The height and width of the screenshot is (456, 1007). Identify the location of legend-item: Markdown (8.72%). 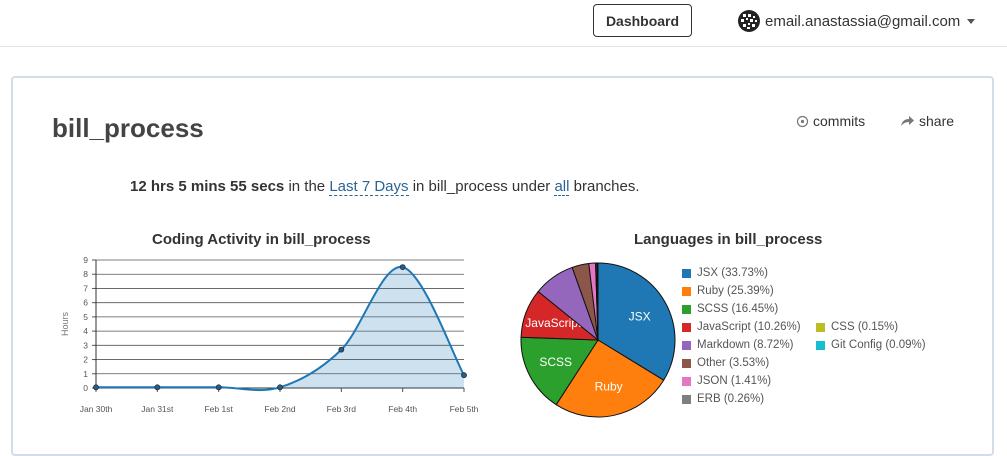
(738, 345).